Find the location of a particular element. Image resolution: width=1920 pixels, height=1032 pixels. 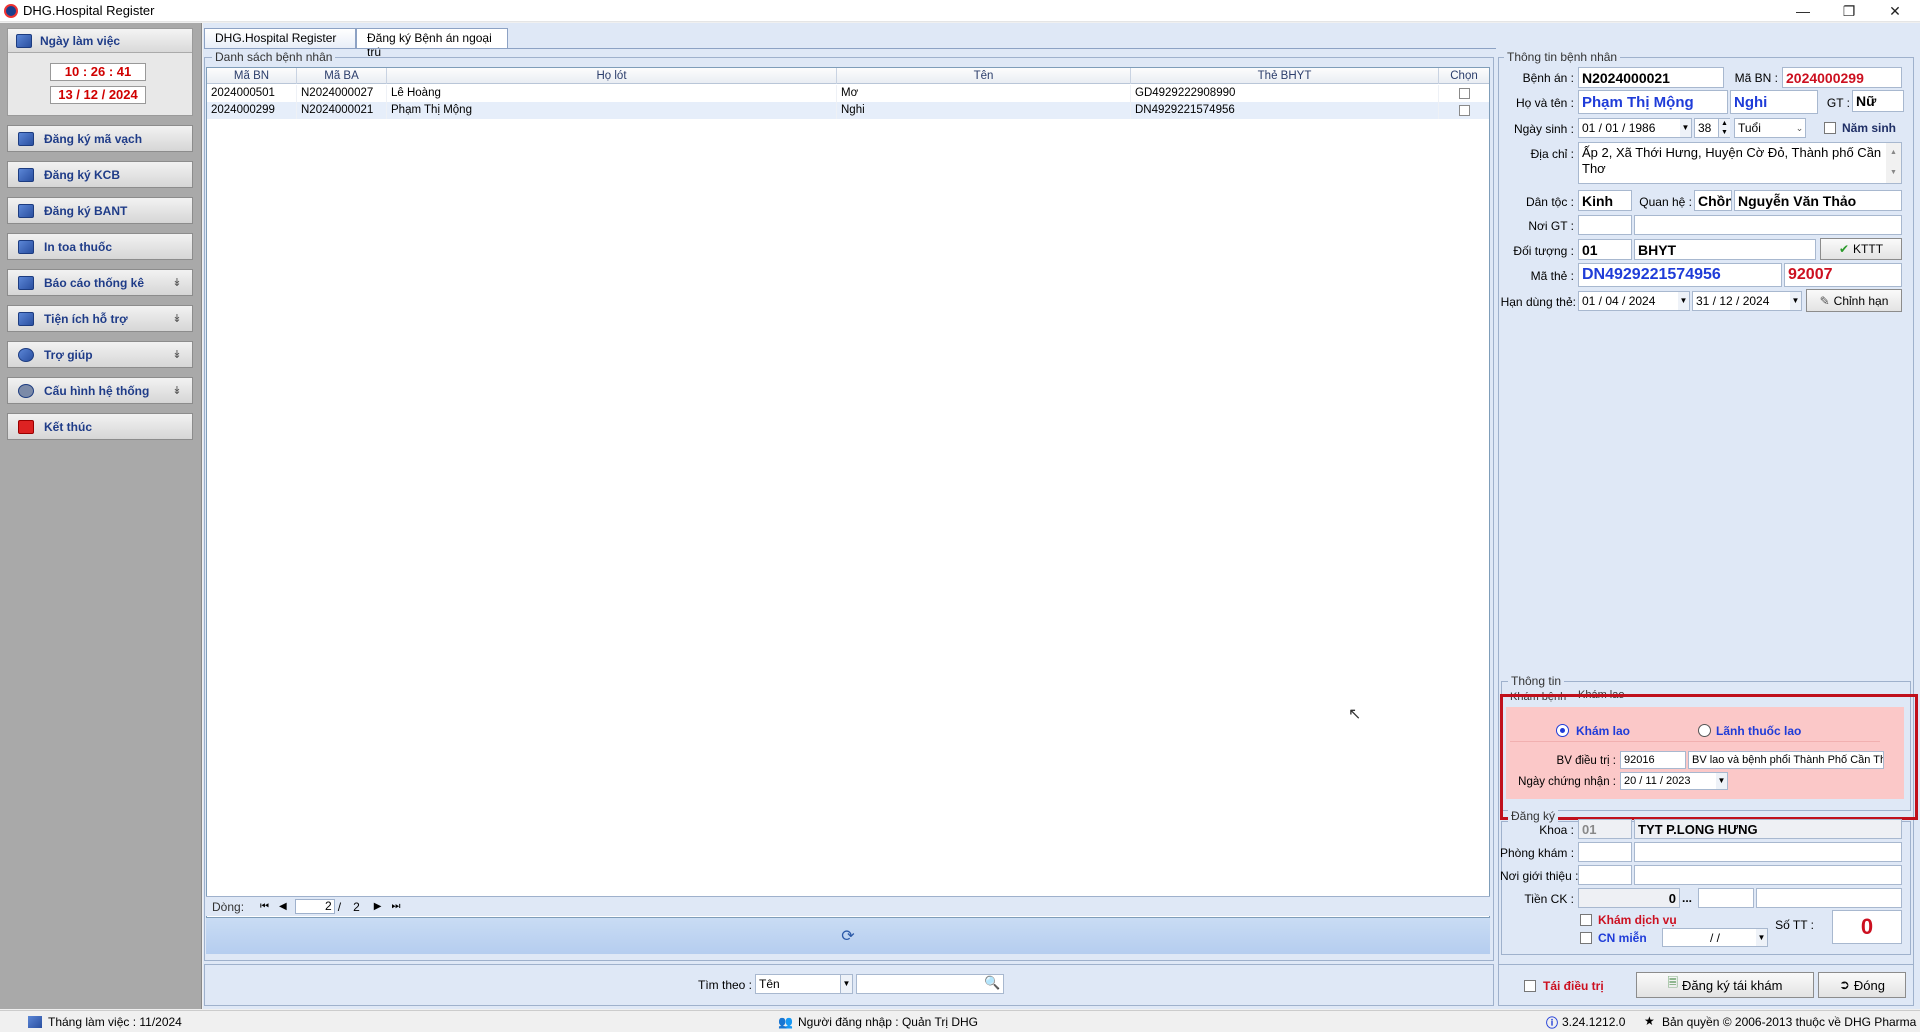

dong-button: ➲ Đóng is located at coordinates (1862, 985).